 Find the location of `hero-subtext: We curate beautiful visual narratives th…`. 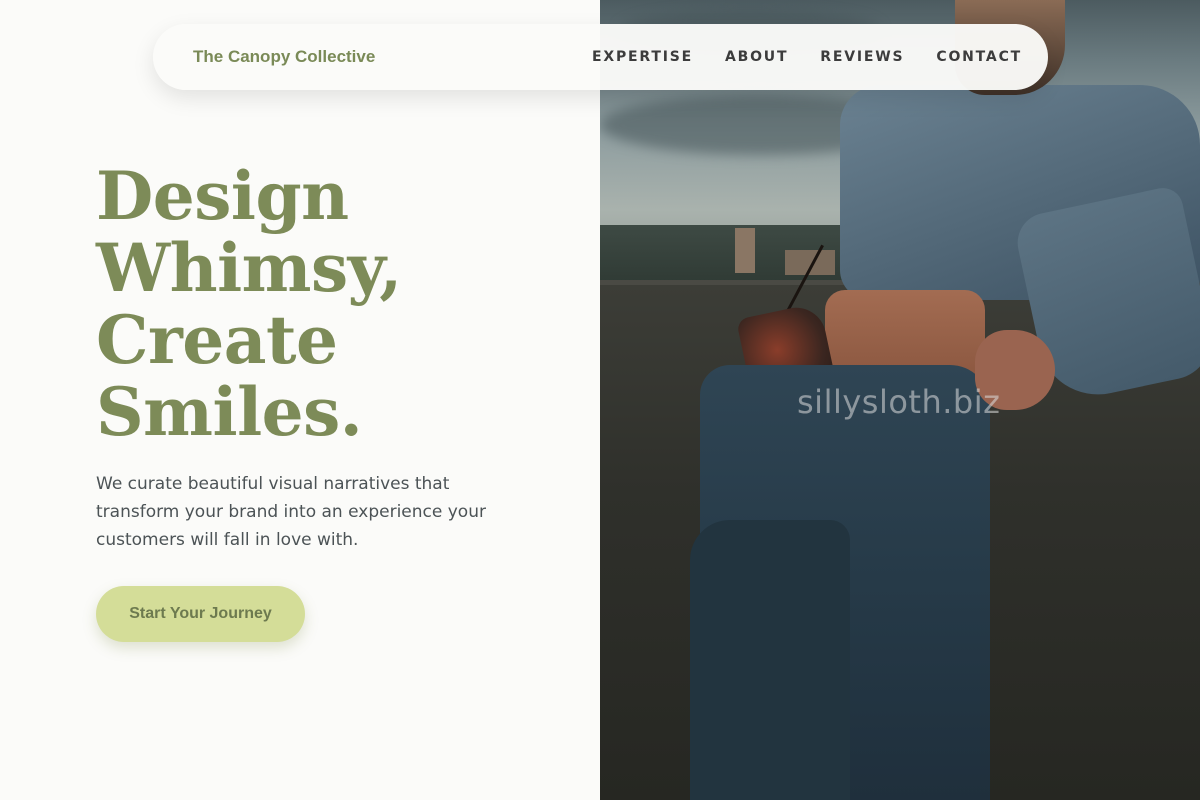

hero-subtext: We curate beautiful visual narratives th… is located at coordinates (291, 512).